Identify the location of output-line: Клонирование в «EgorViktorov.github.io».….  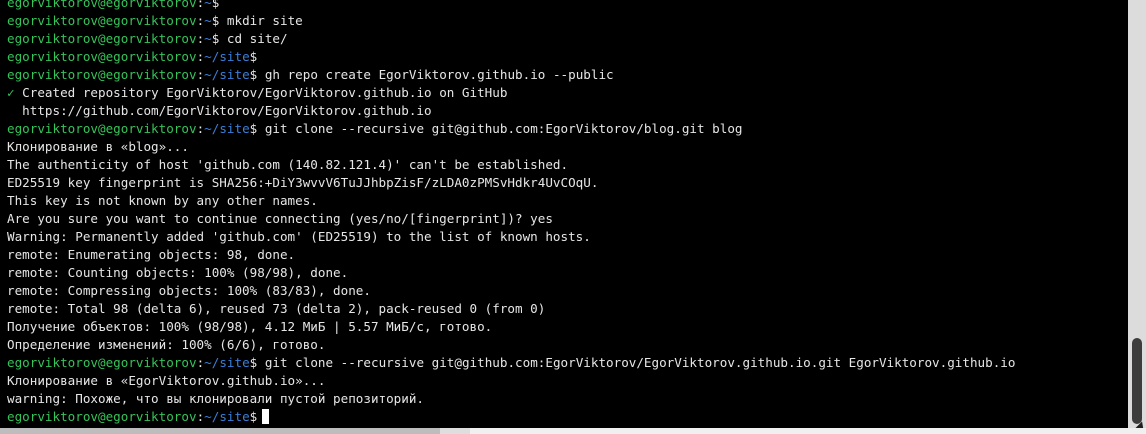
(166, 380).